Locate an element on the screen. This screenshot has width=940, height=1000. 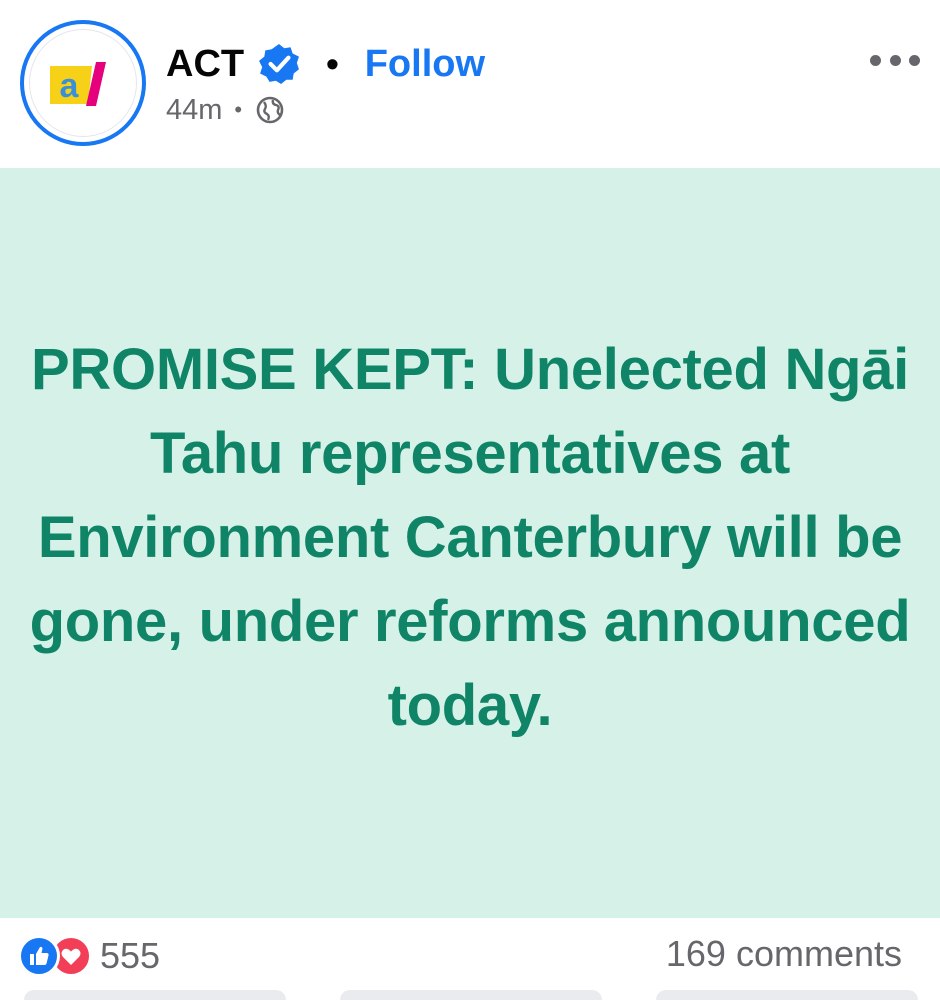
act-logo: a is located at coordinates (78, 84).